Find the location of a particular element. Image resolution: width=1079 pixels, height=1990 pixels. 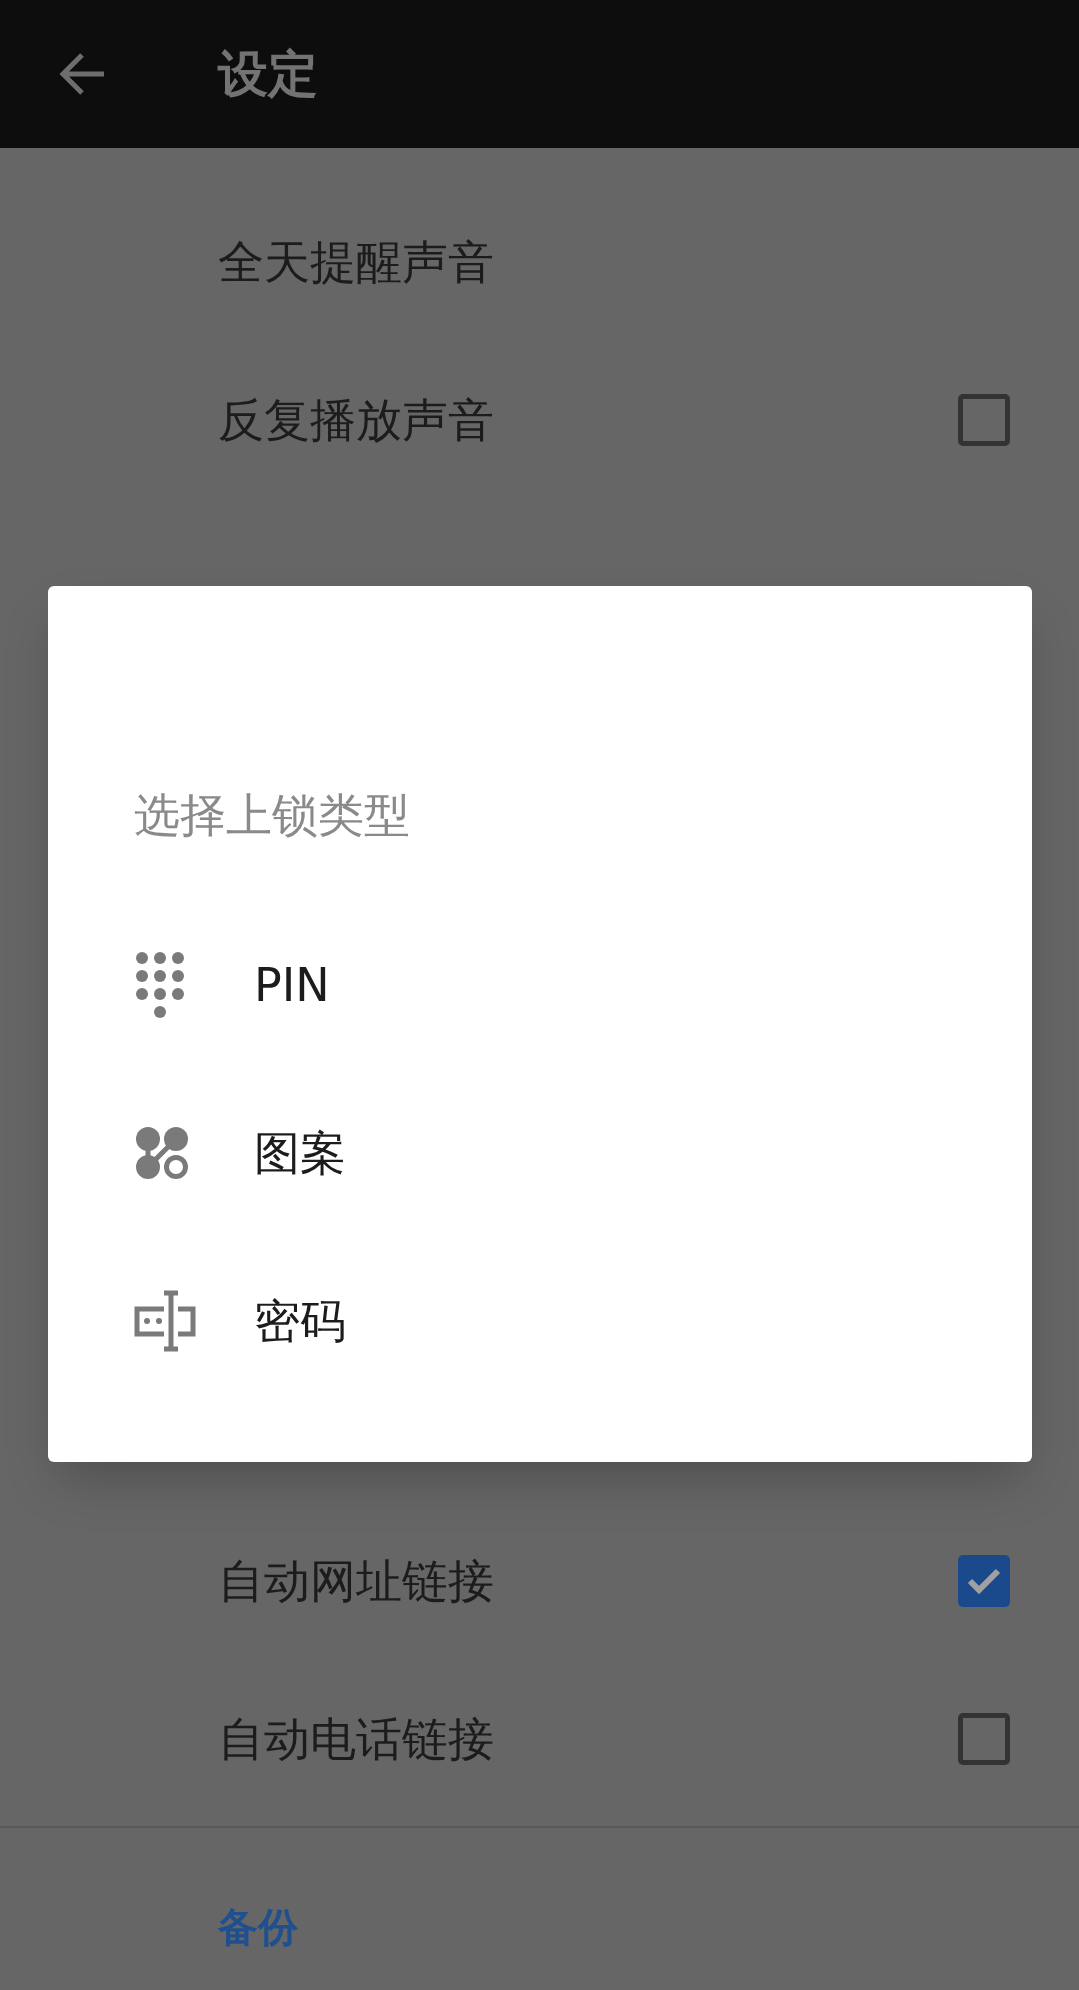

back-arrow-icon is located at coordinates (82, 74).